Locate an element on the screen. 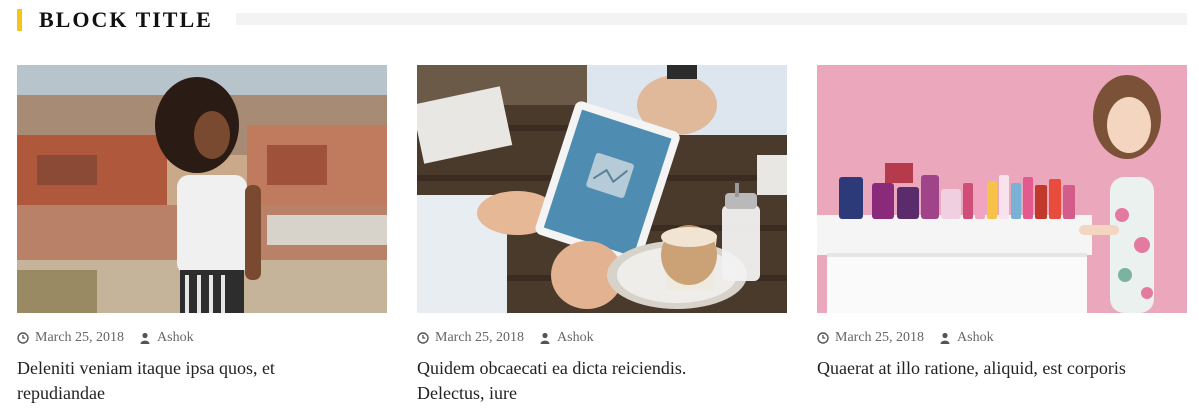 The image size is (1199, 415). block-title: BLOCK TITLE is located at coordinates (126, 19).